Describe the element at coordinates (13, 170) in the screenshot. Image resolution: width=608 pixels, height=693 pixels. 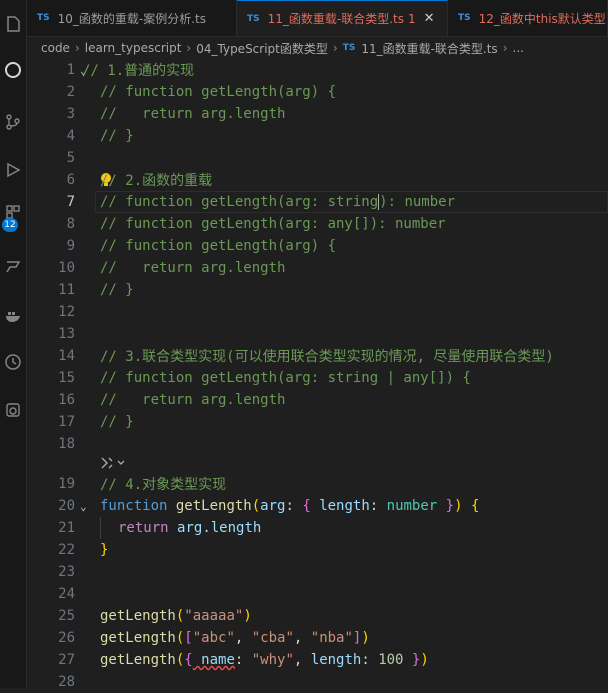
I see `run-debug-icon` at that location.